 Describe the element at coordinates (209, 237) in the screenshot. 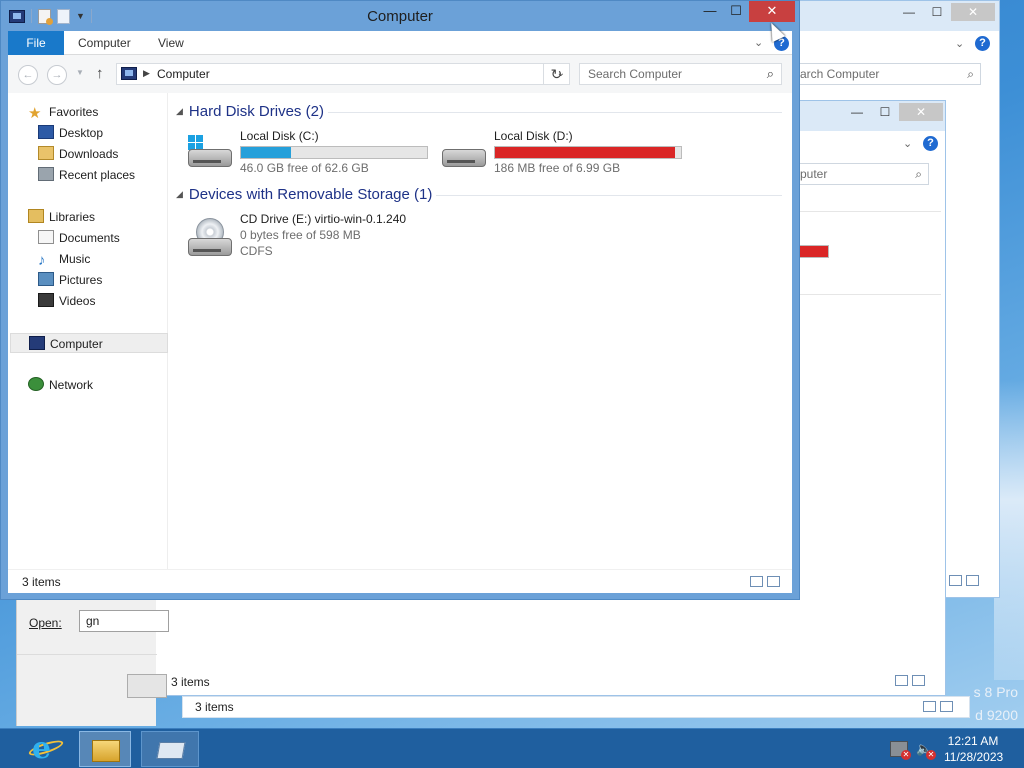

I see `cd-drive-icon` at that location.